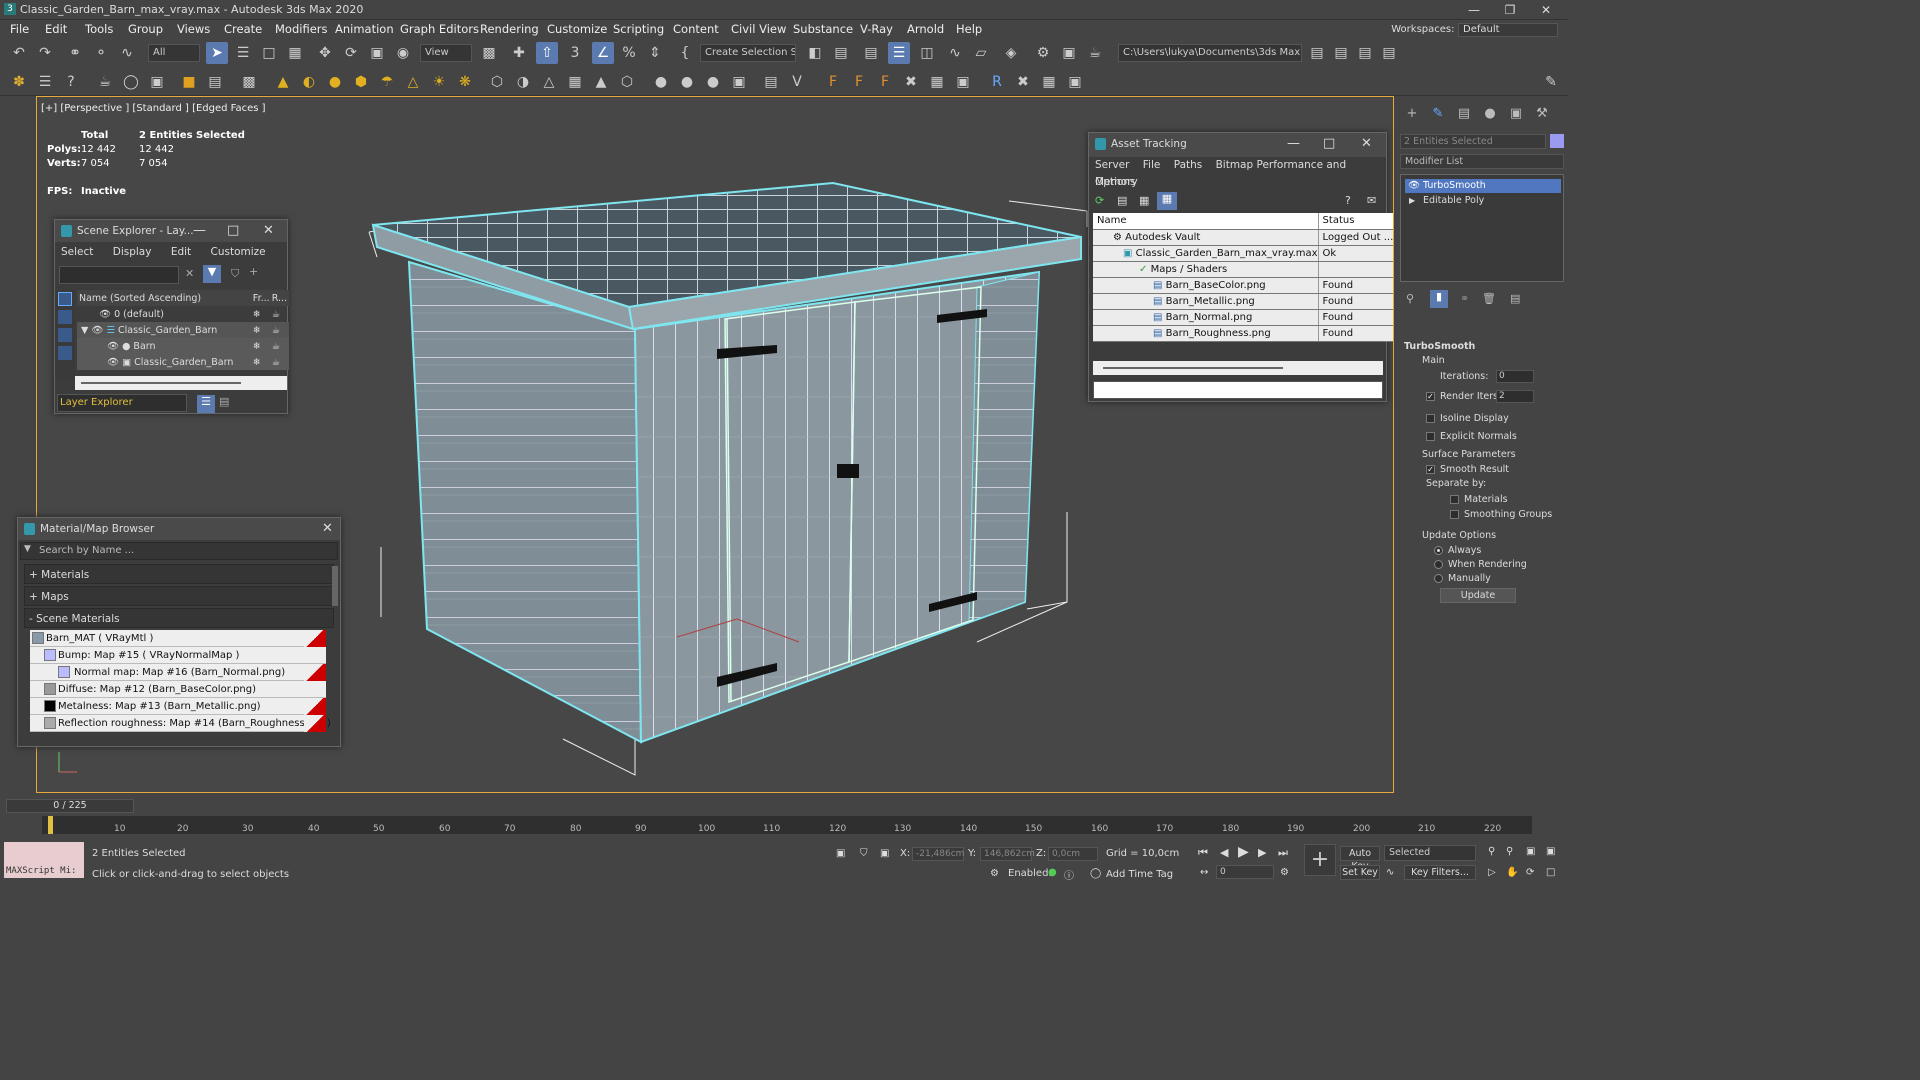 This screenshot has width=1920, height=1080. Describe the element at coordinates (685, 53) in the screenshot. I see `edit-named-selection-icon: {` at that location.